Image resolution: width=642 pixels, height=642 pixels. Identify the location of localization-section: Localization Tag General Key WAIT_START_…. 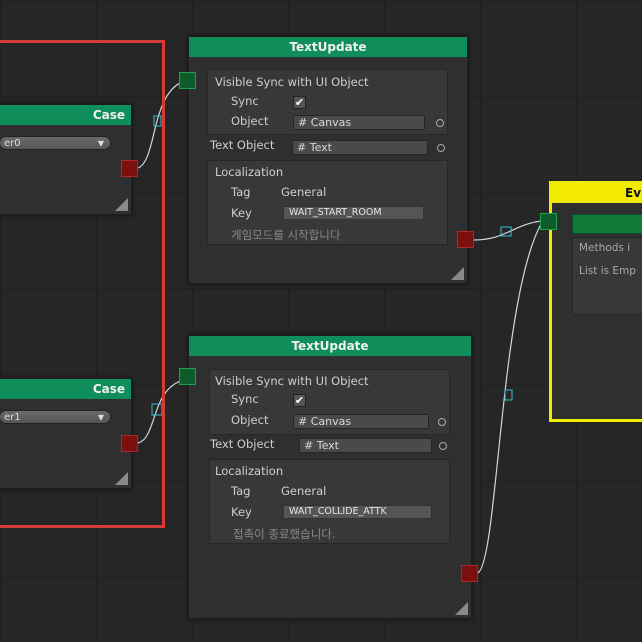
(327, 202).